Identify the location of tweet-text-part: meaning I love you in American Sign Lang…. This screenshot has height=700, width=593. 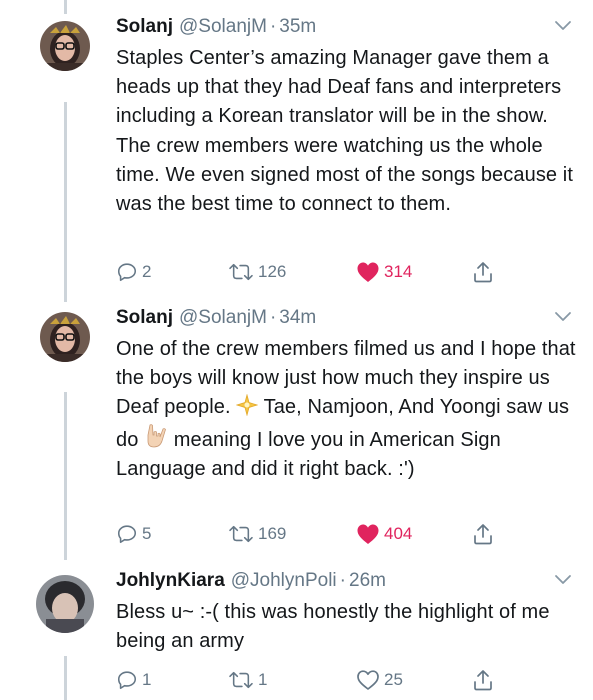
(308, 454).